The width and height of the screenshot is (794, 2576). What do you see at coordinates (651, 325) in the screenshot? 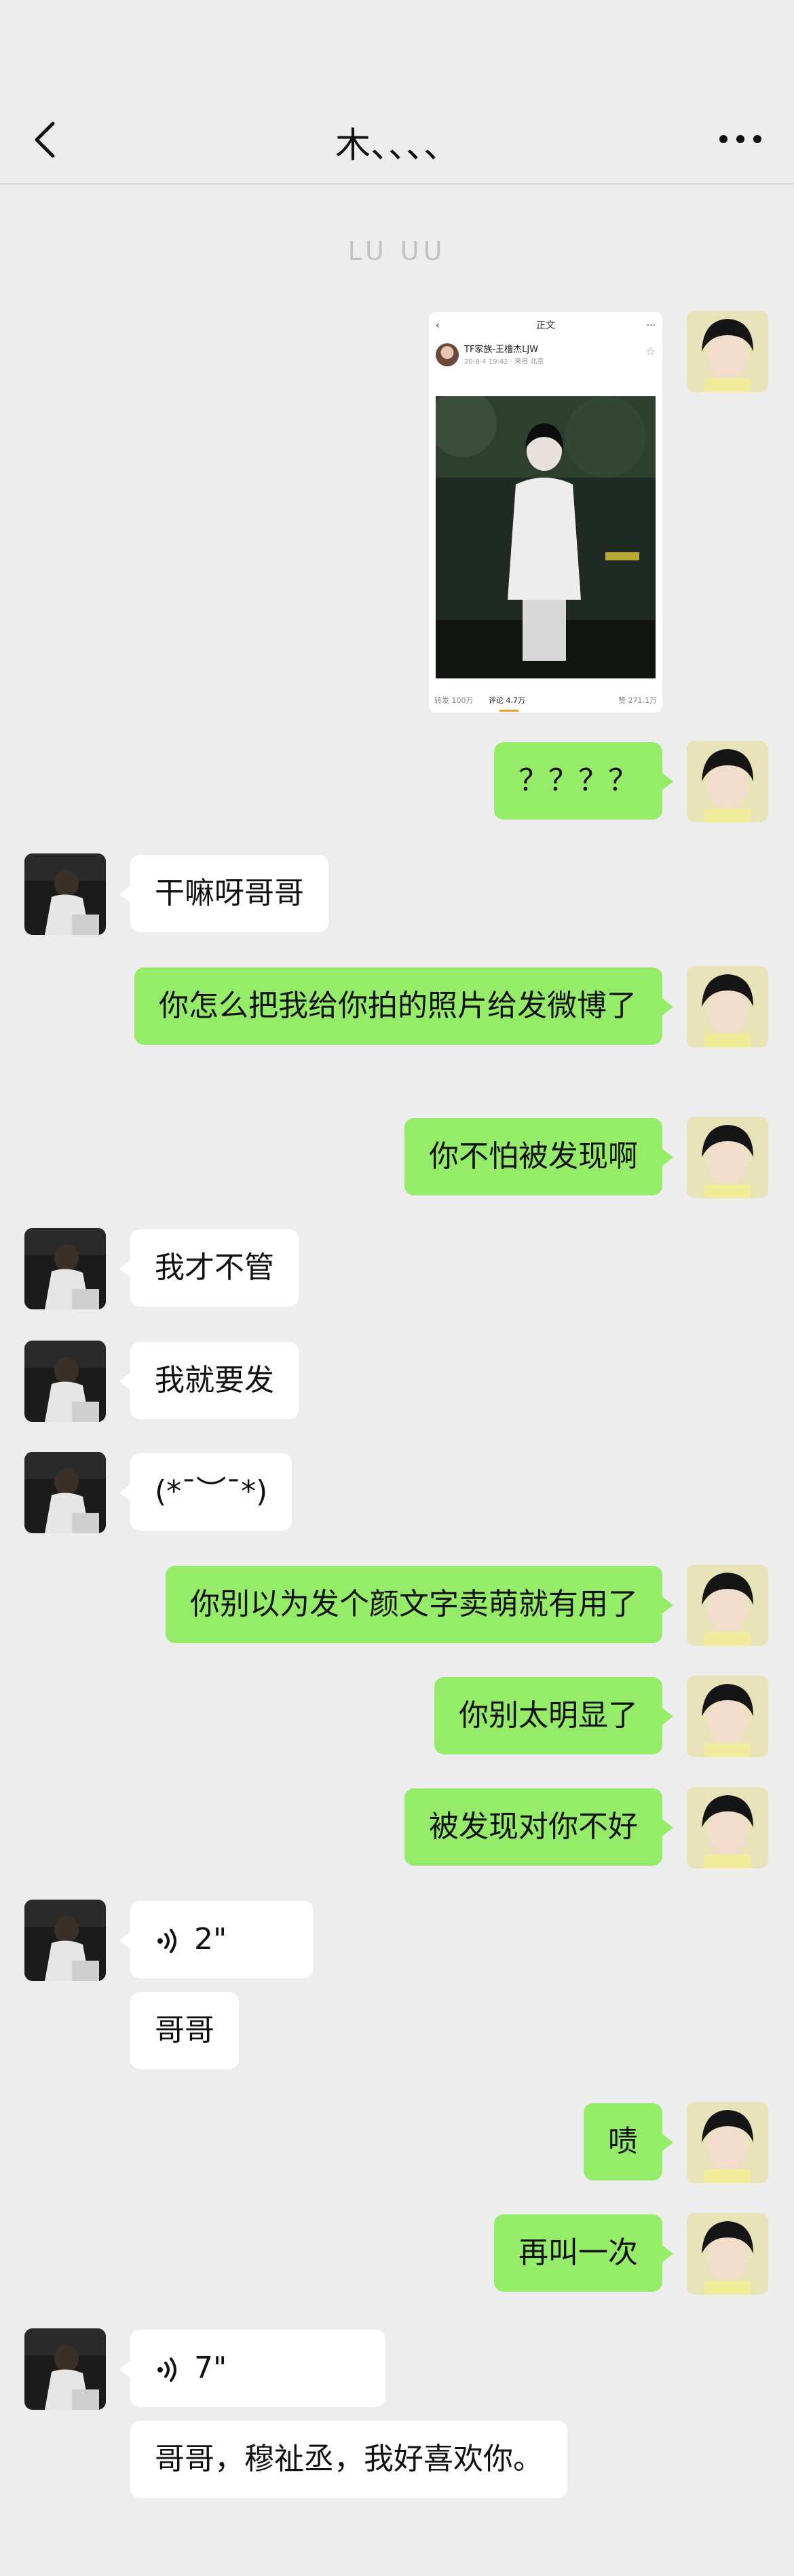
I see `screenshot-more-icon: ···` at bounding box center [651, 325].